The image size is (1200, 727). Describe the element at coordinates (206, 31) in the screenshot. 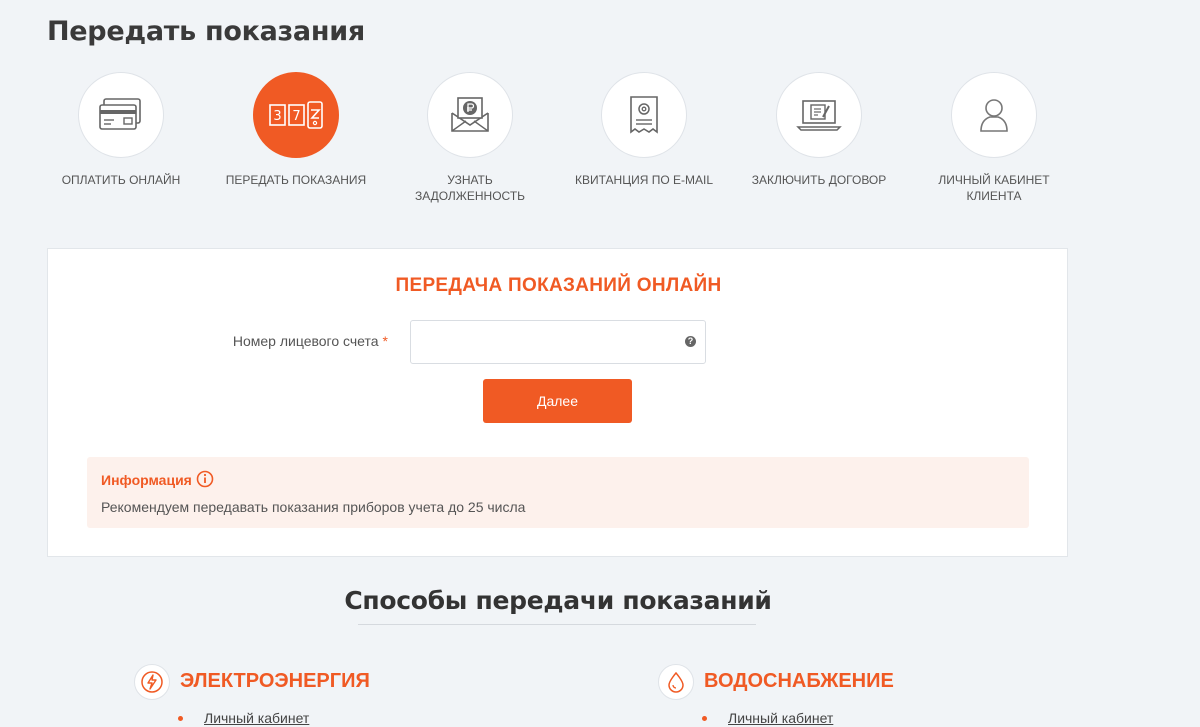

I see `page-title: Передать показания` at that location.